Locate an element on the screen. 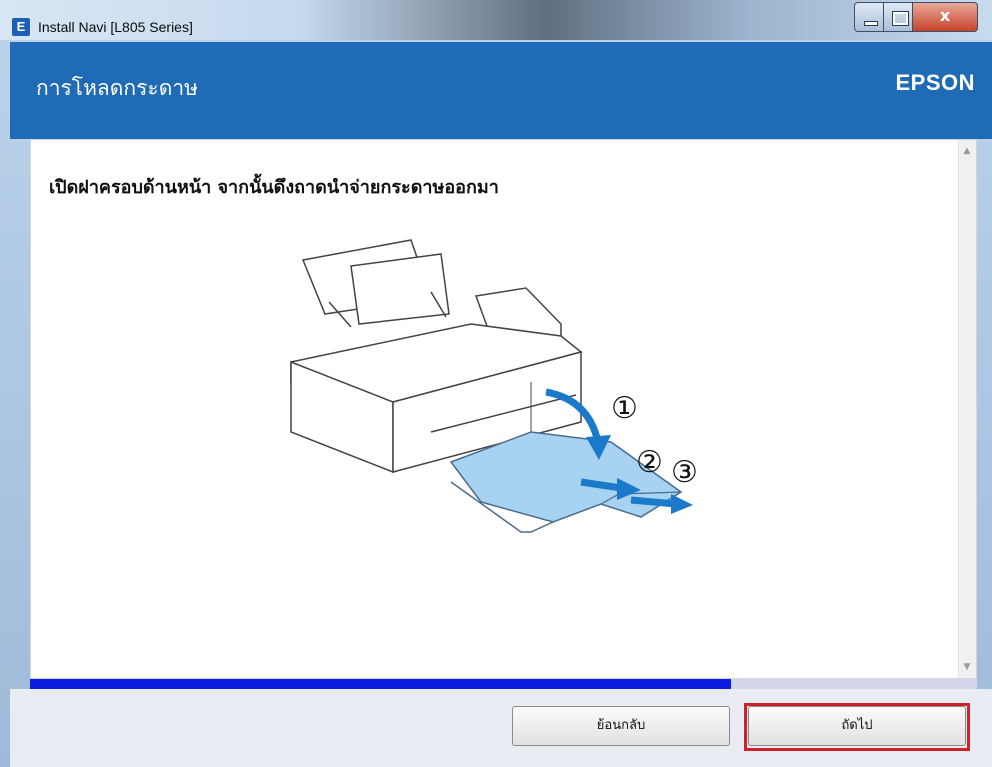 The width and height of the screenshot is (992, 767). close-icon: x is located at coordinates (945, 15).